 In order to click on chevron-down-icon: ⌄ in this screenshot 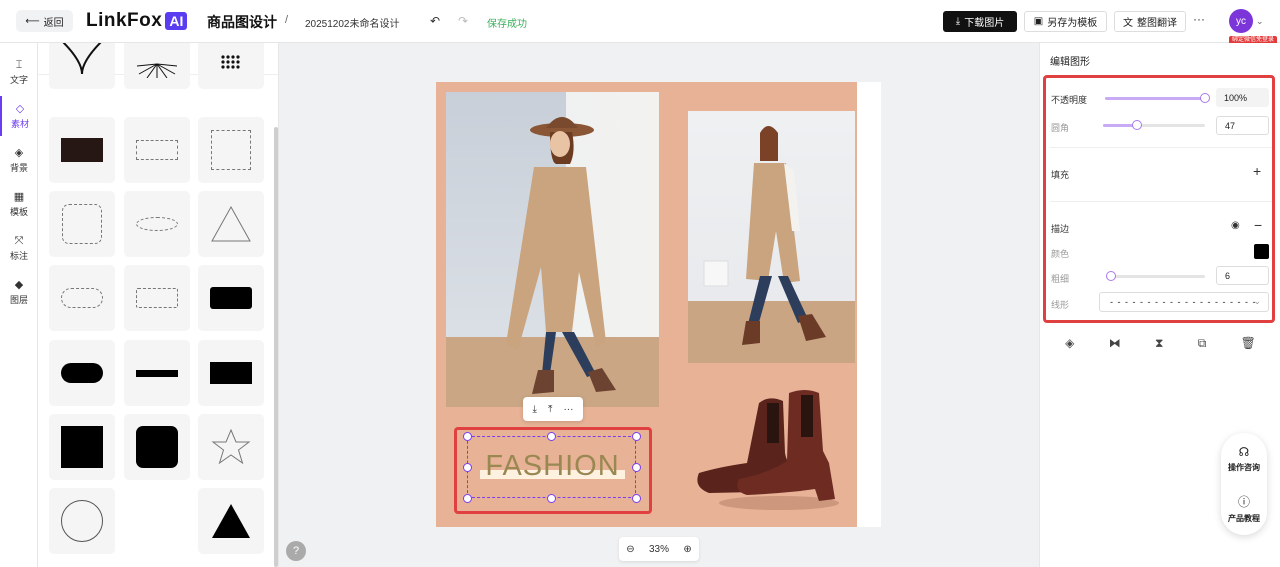, I will do `click(1260, 21)`.